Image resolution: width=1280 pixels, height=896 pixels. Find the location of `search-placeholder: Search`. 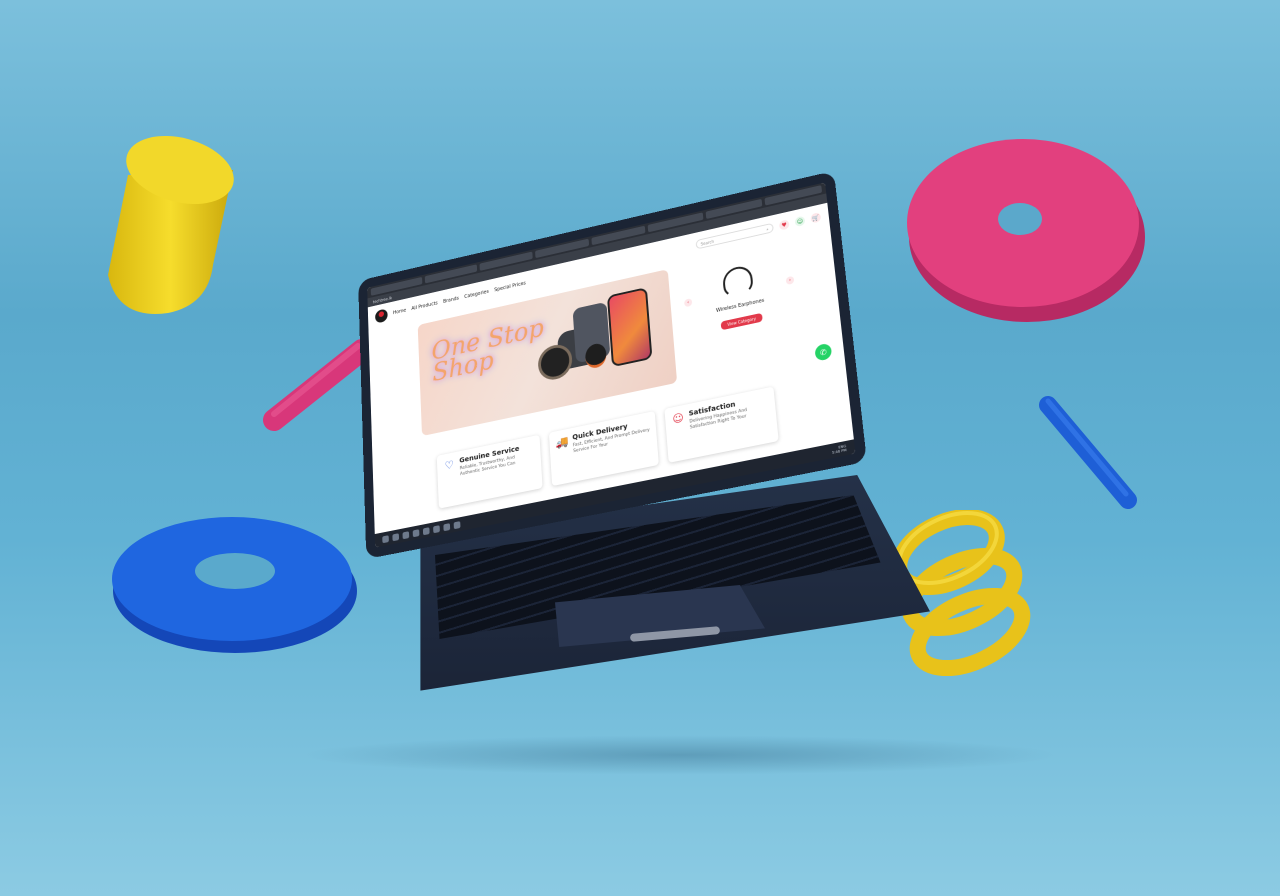

search-placeholder: Search is located at coordinates (707, 243).